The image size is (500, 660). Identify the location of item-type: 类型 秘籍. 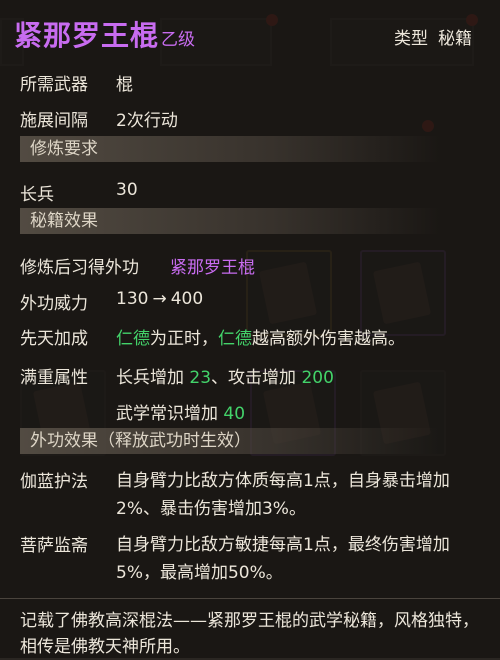
(433, 36).